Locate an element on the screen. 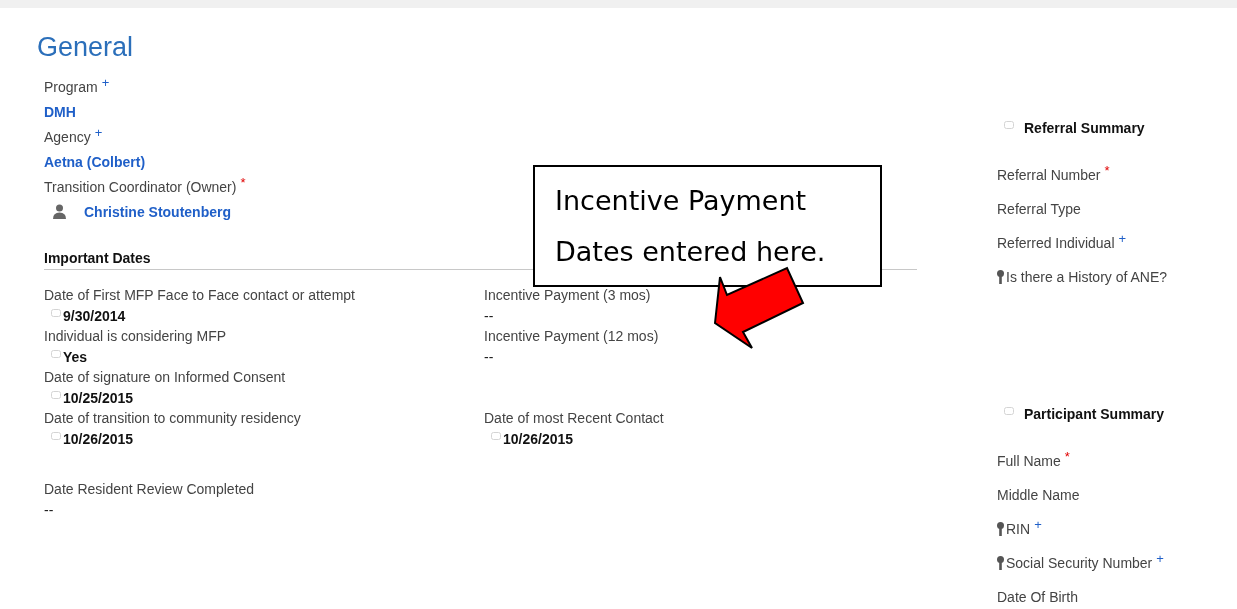 The image size is (1237, 609). field-label: Date of most Recent Contact is located at coordinates (574, 418).